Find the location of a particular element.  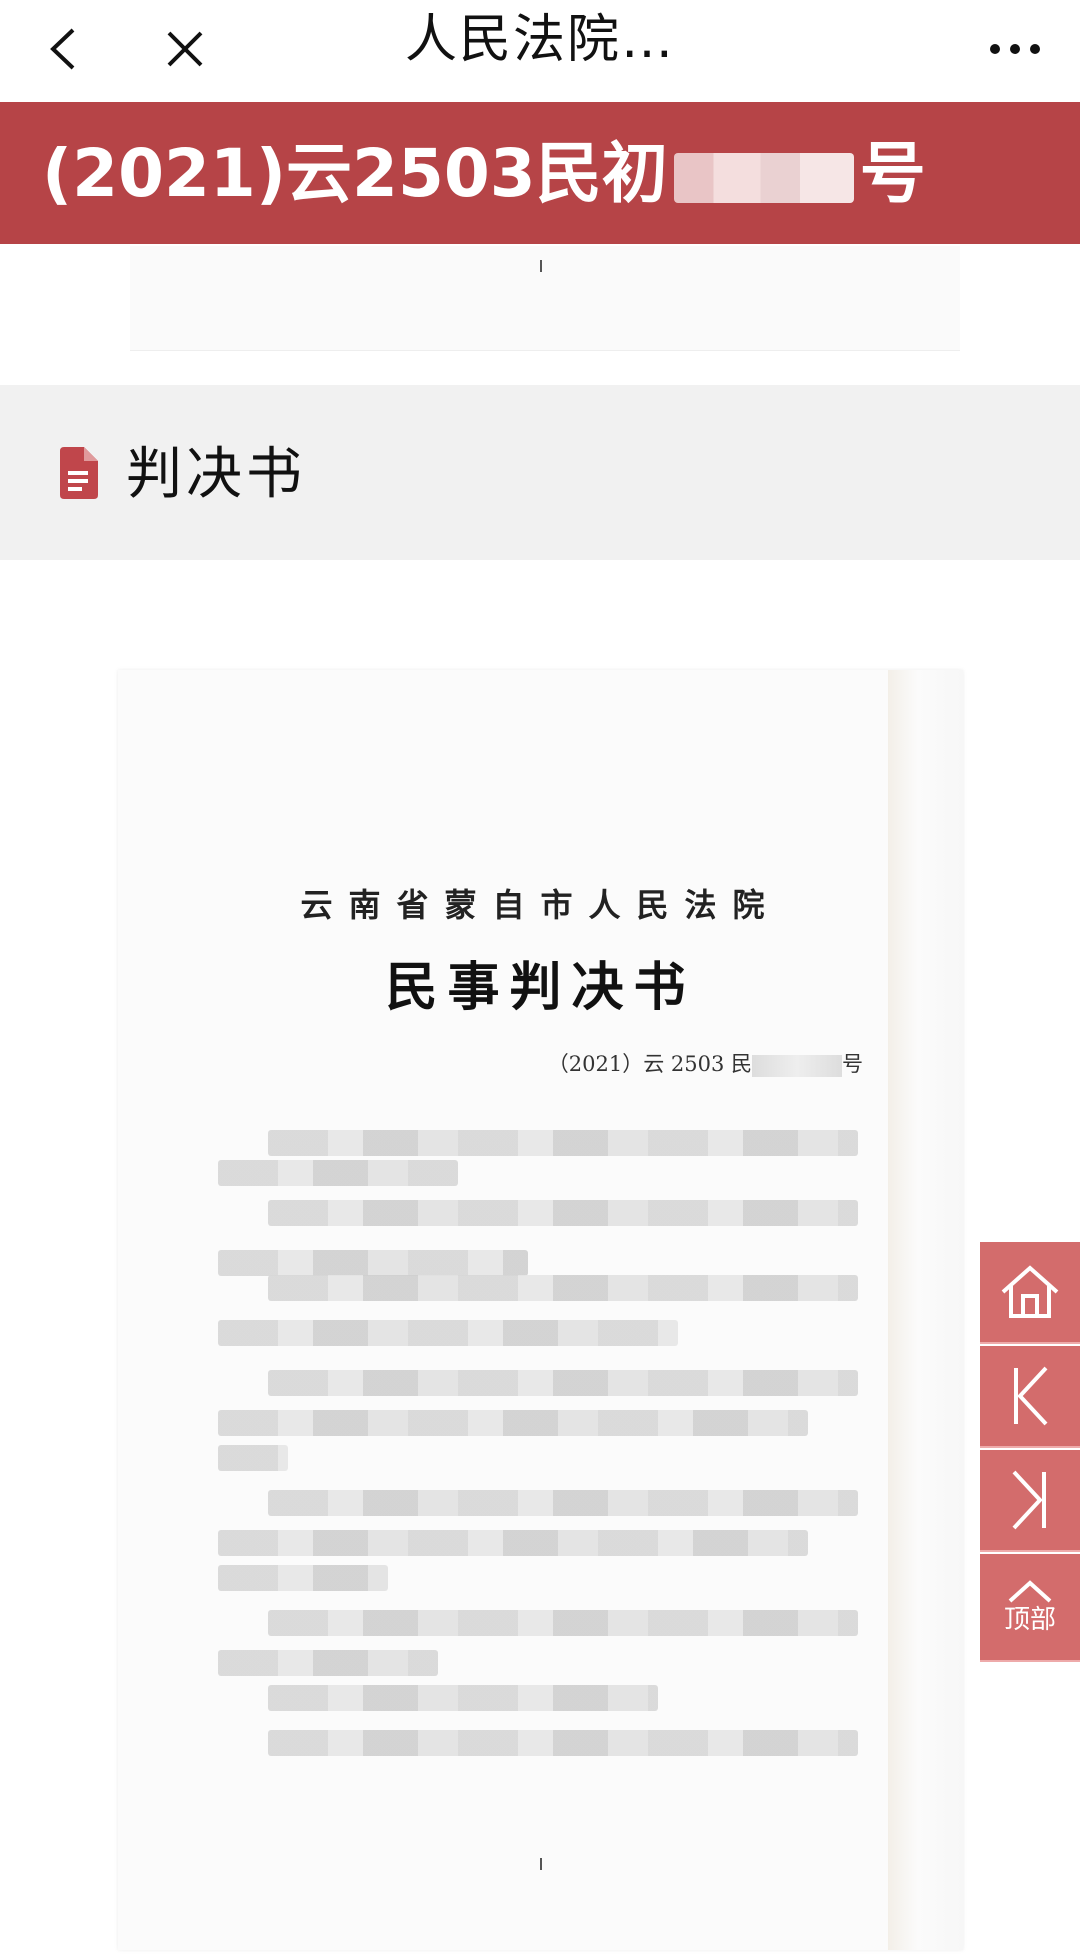

prev-page-icon is located at coordinates (1031, 1396).